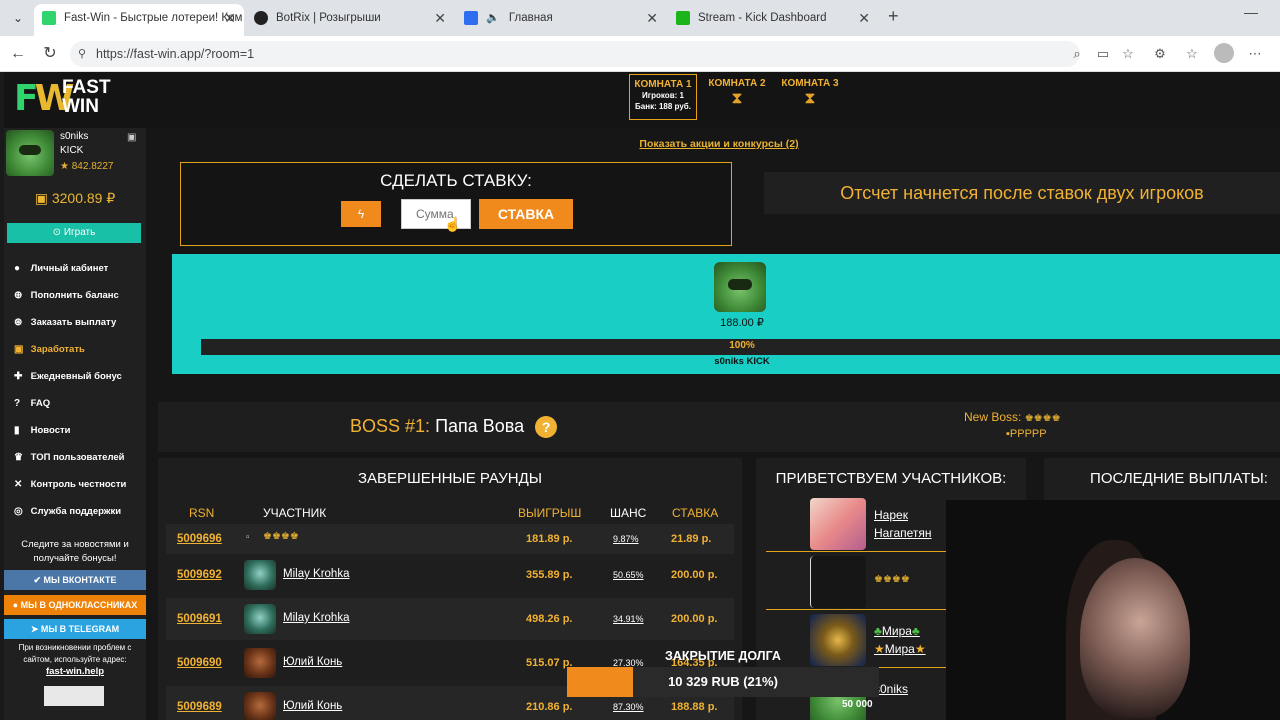  Describe the element at coordinates (75, 671) in the screenshot. I see `help-link: fast-win.help` at that location.